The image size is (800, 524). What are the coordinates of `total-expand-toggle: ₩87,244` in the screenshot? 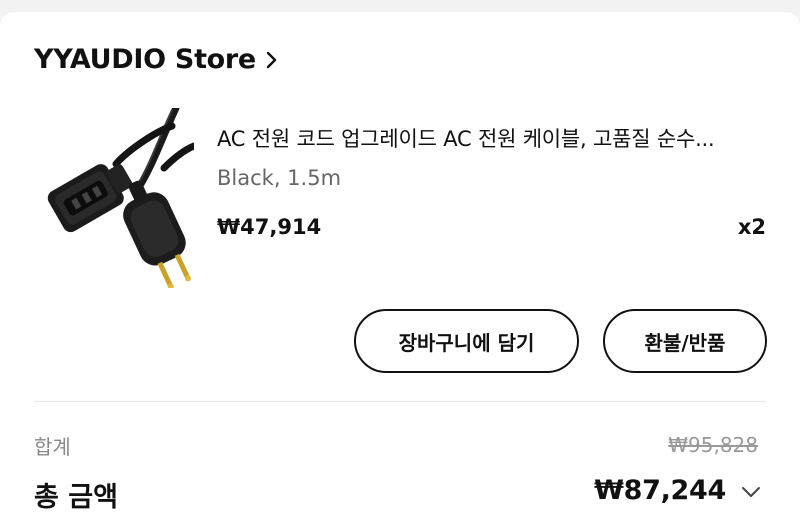 It's located at (678, 490).